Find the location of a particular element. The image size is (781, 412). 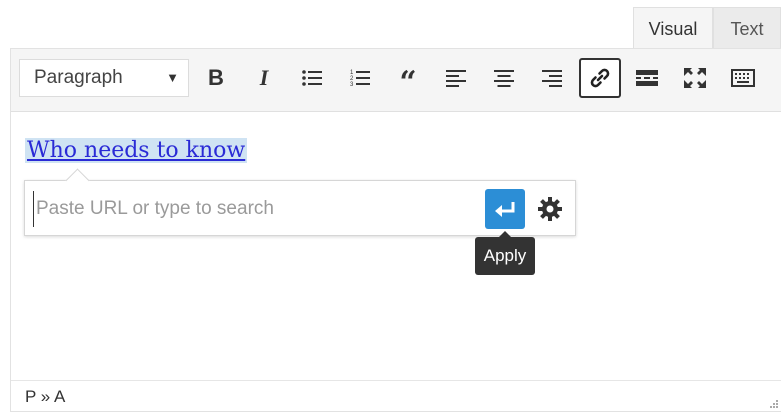

resize-handle-icon is located at coordinates (773, 403).